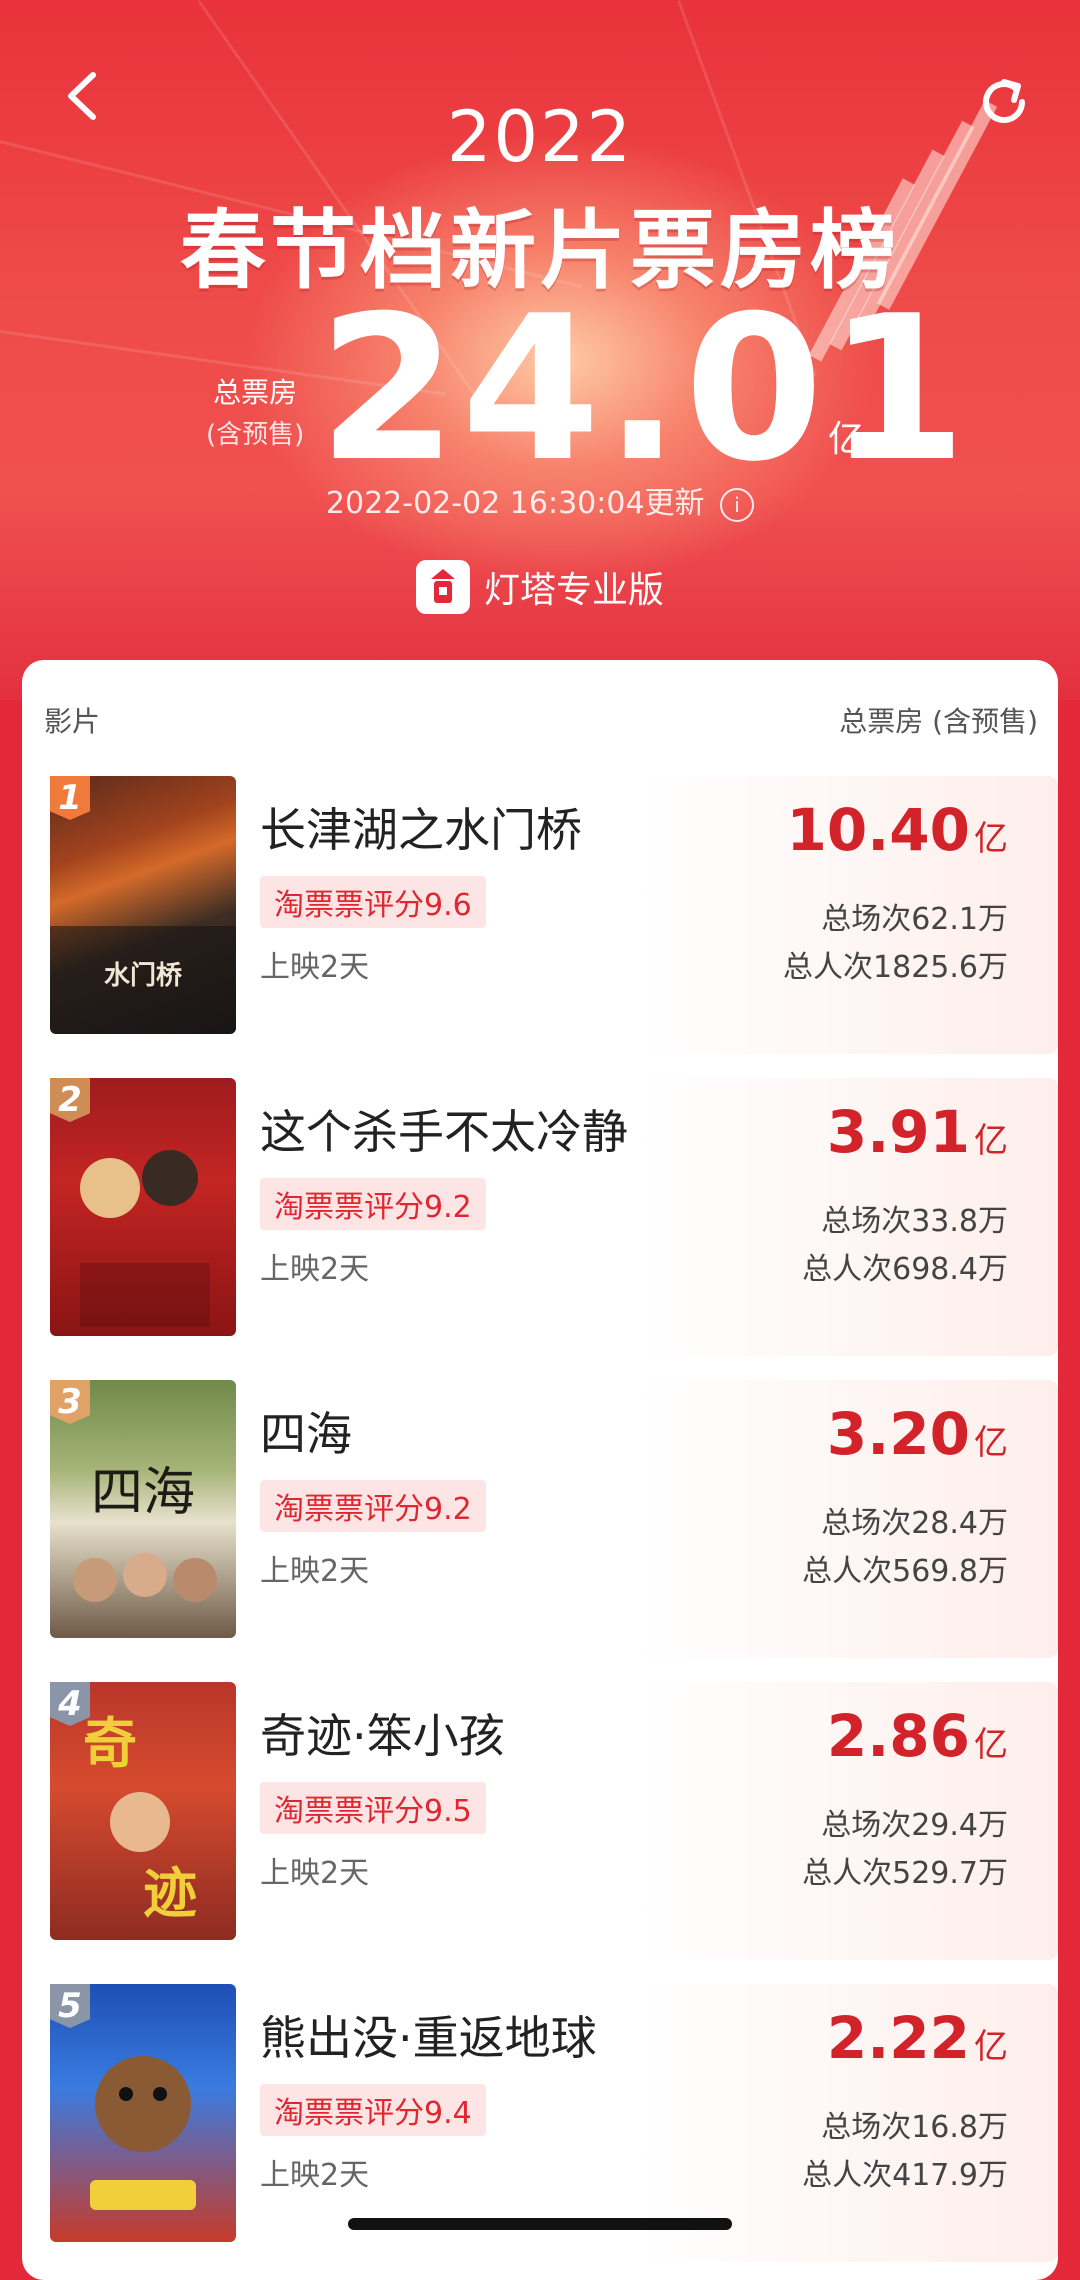  Describe the element at coordinates (170, 1893) in the screenshot. I see `svg-text: 迹` at that location.